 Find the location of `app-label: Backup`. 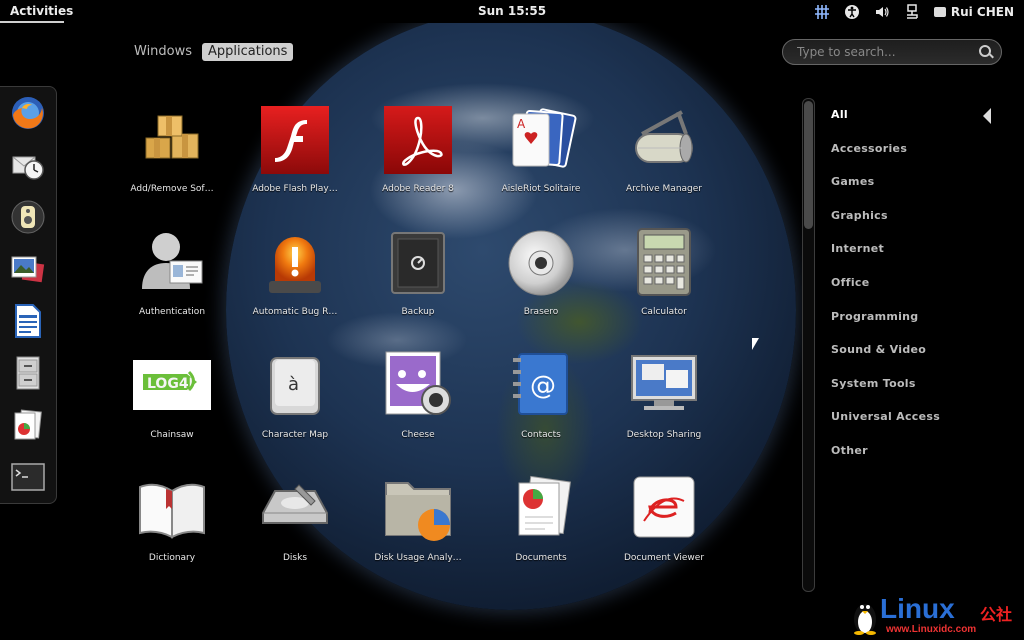

app-label: Backup is located at coordinates (418, 312).